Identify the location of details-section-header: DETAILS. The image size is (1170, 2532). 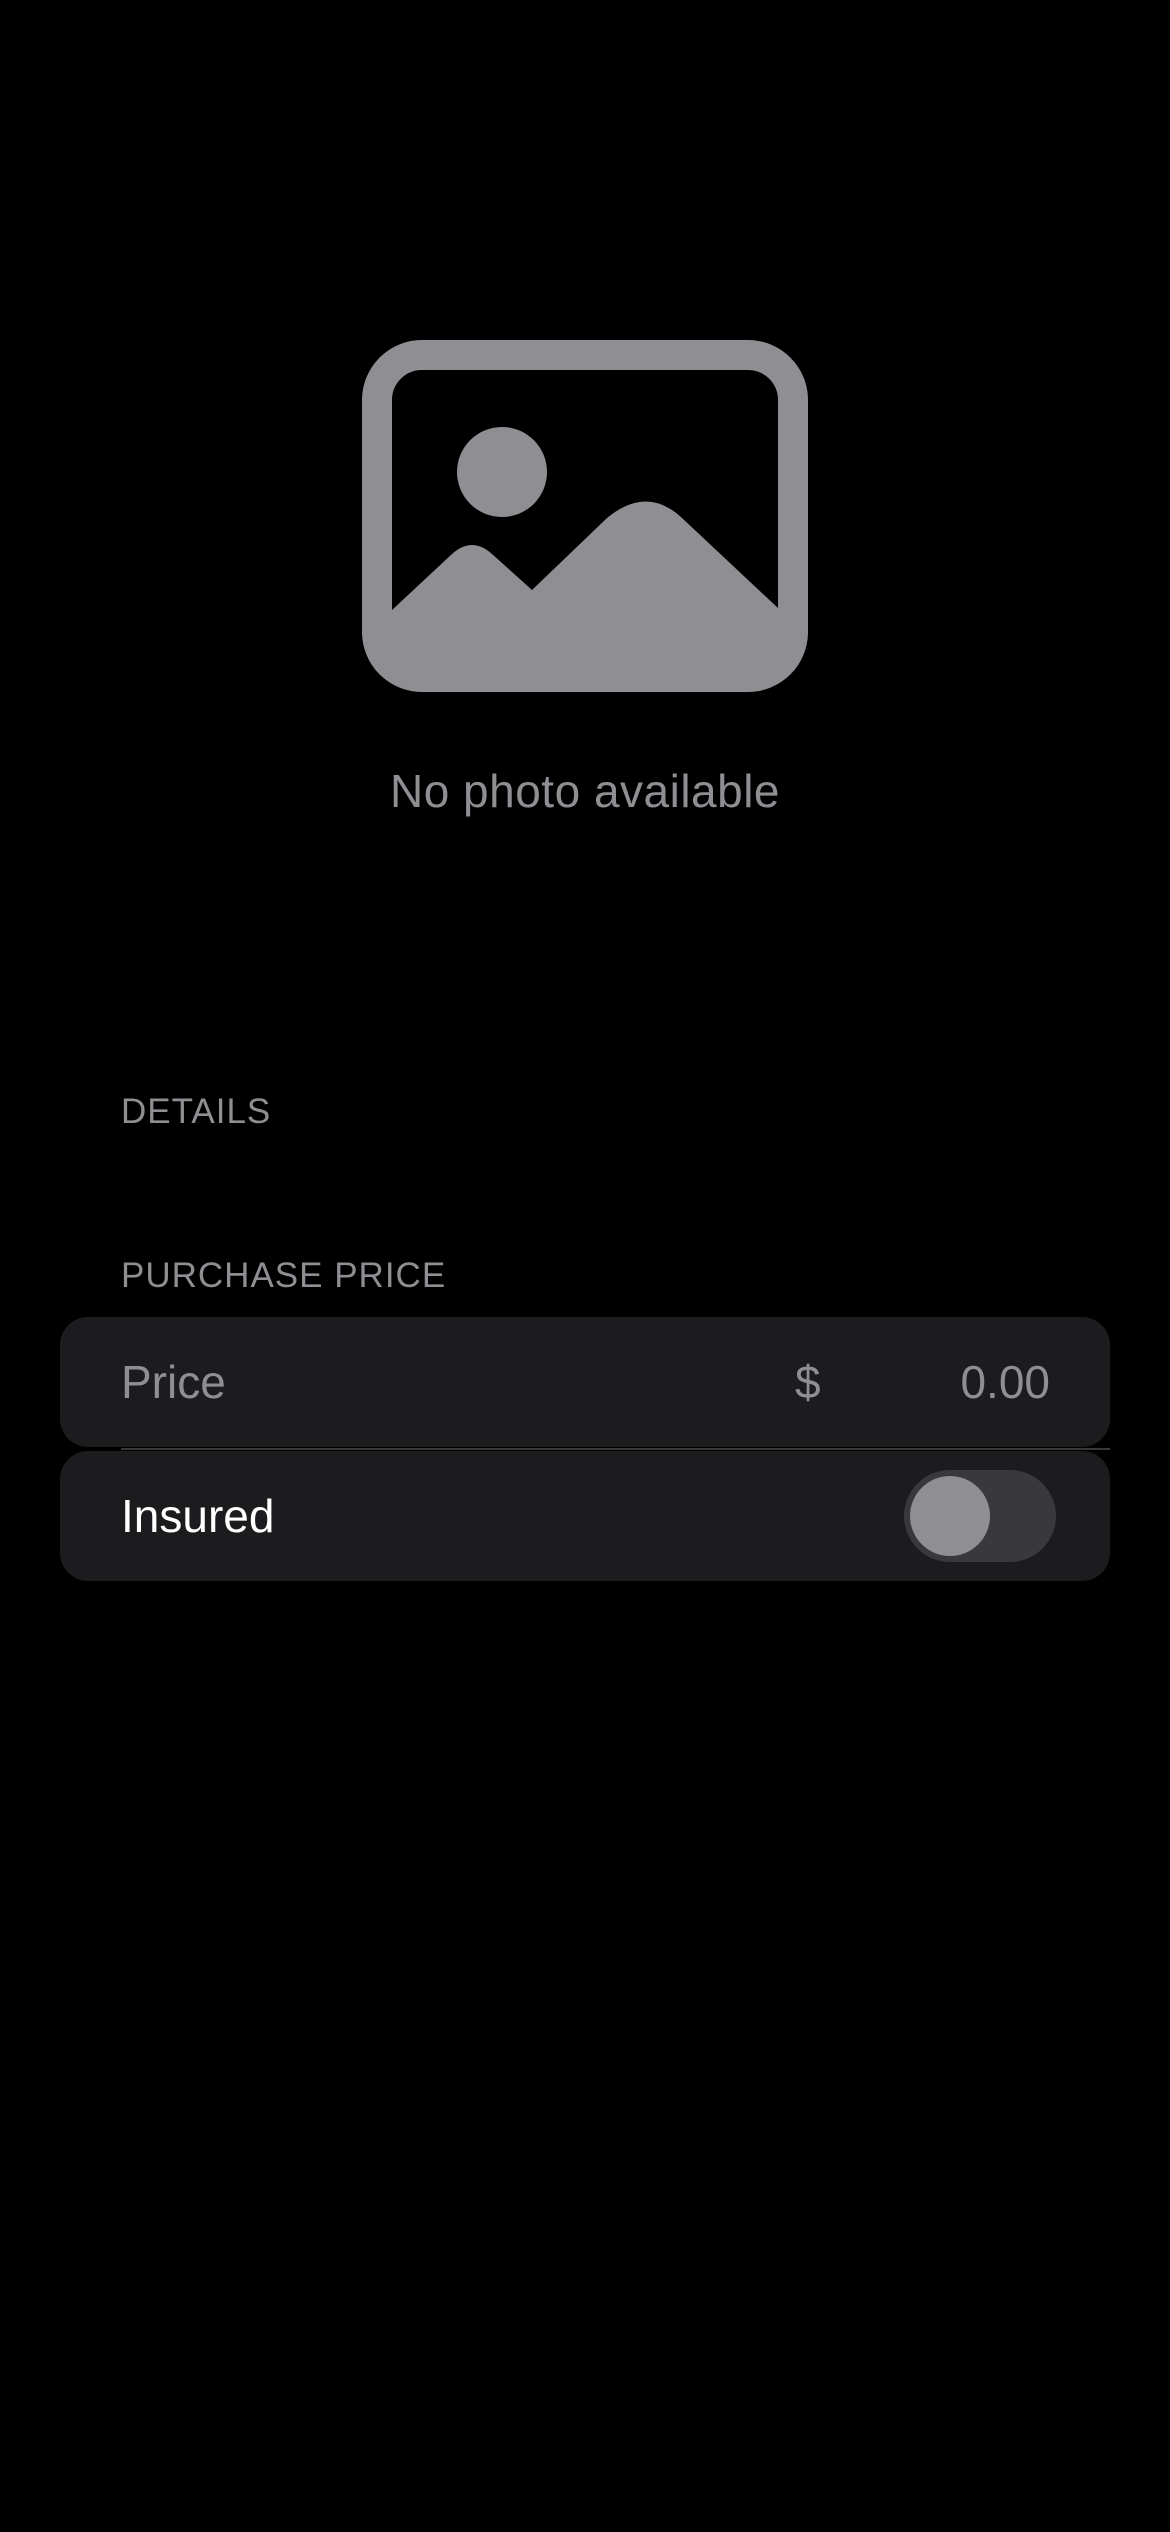
(196, 1111).